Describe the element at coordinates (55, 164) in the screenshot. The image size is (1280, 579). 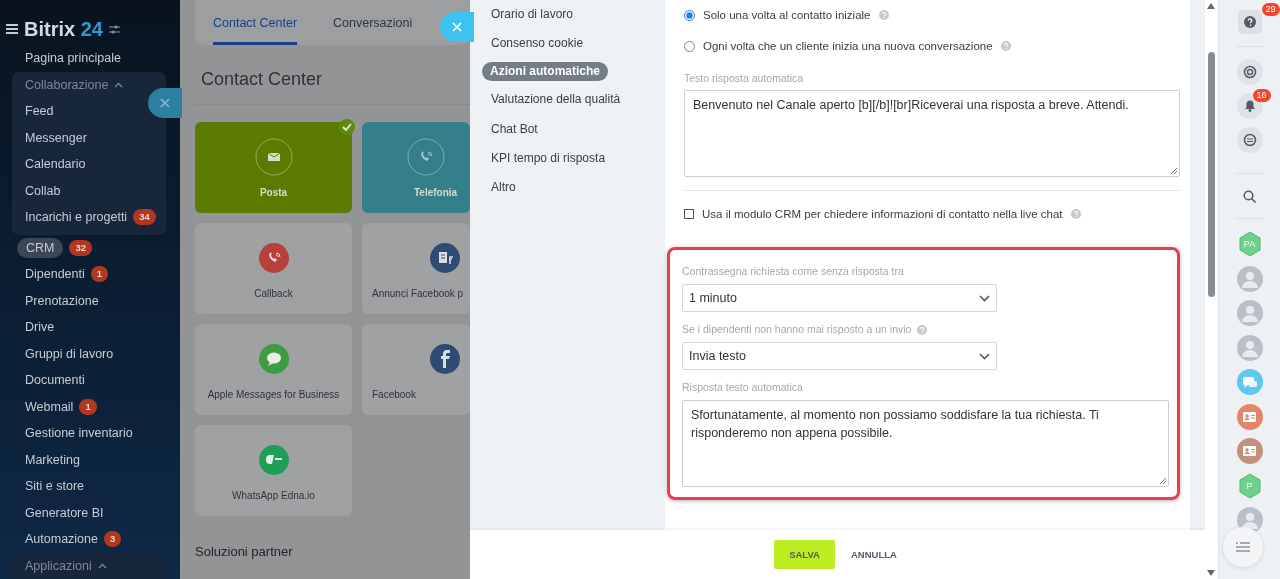
I see `sidebar-item: Calendario` at that location.